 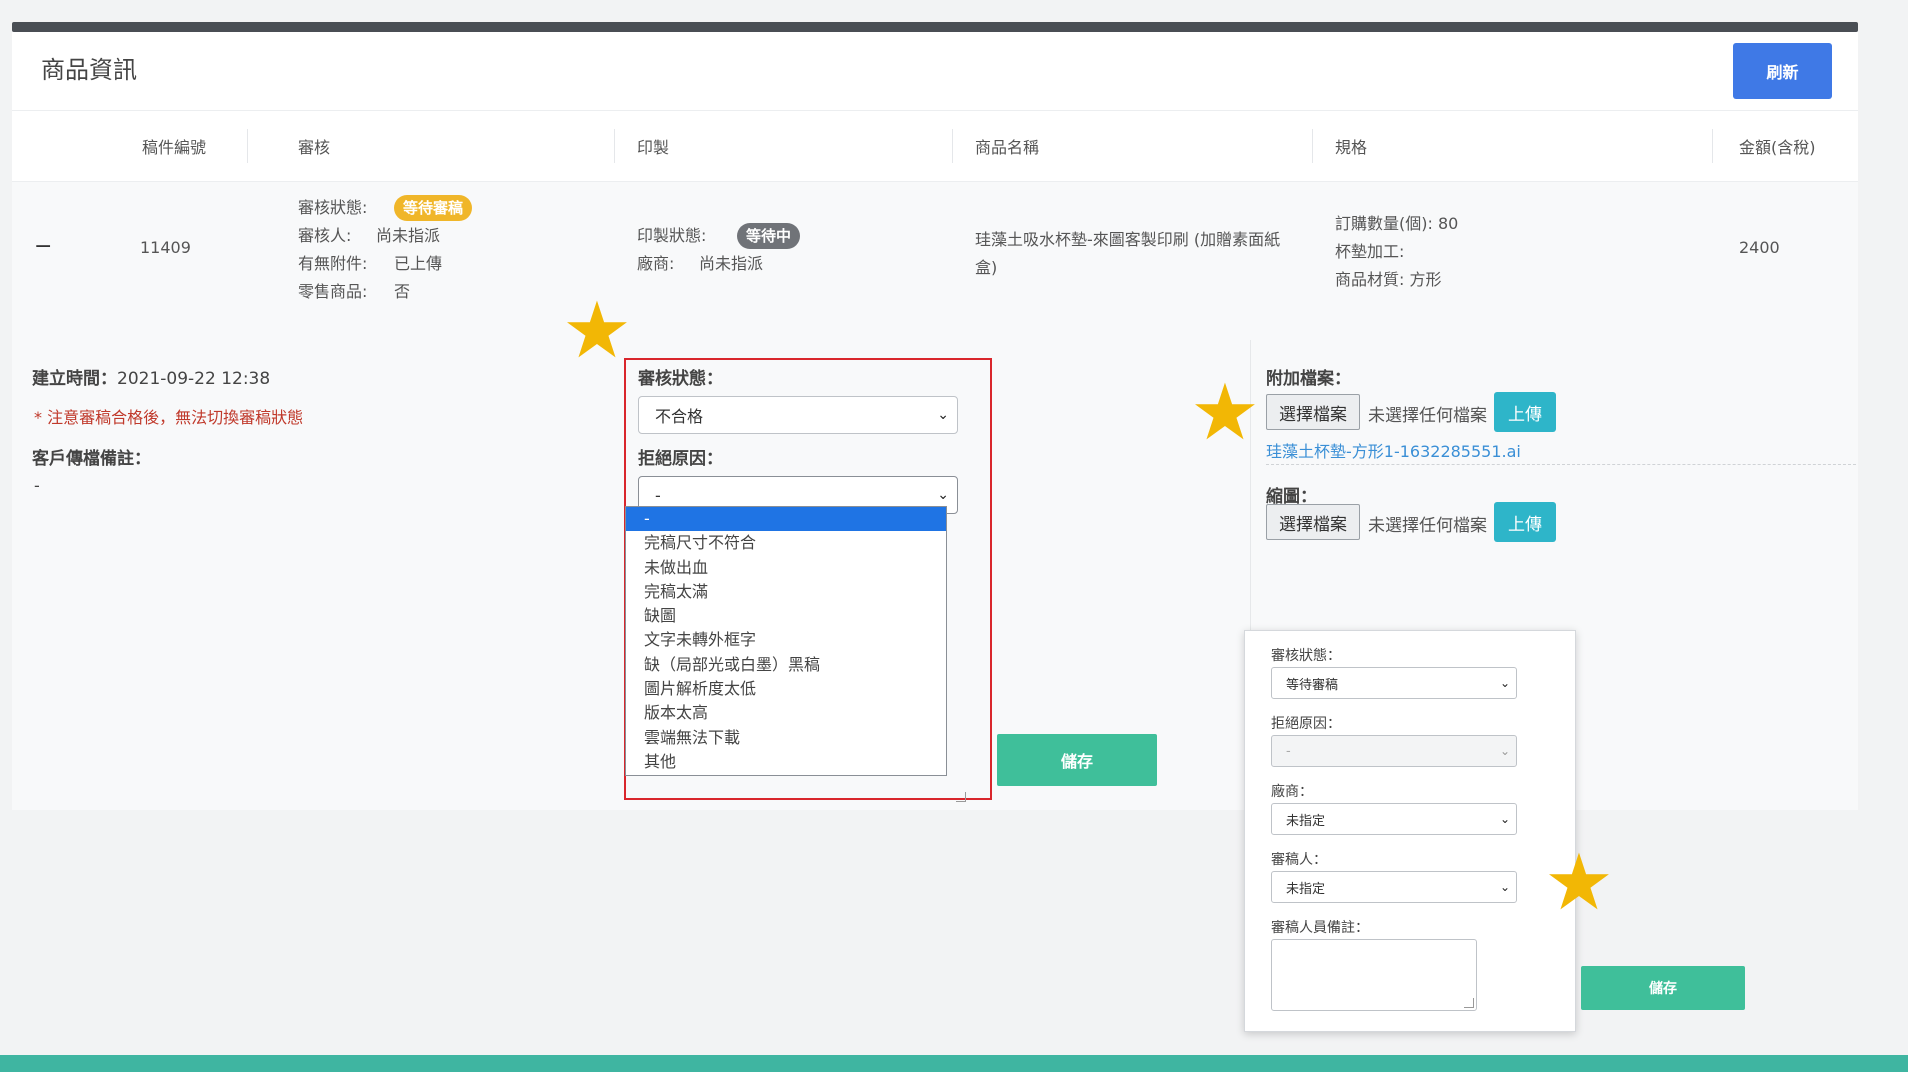 What do you see at coordinates (1394, 751) in the screenshot?
I see `popup-reject-reason-select: - ⌄` at bounding box center [1394, 751].